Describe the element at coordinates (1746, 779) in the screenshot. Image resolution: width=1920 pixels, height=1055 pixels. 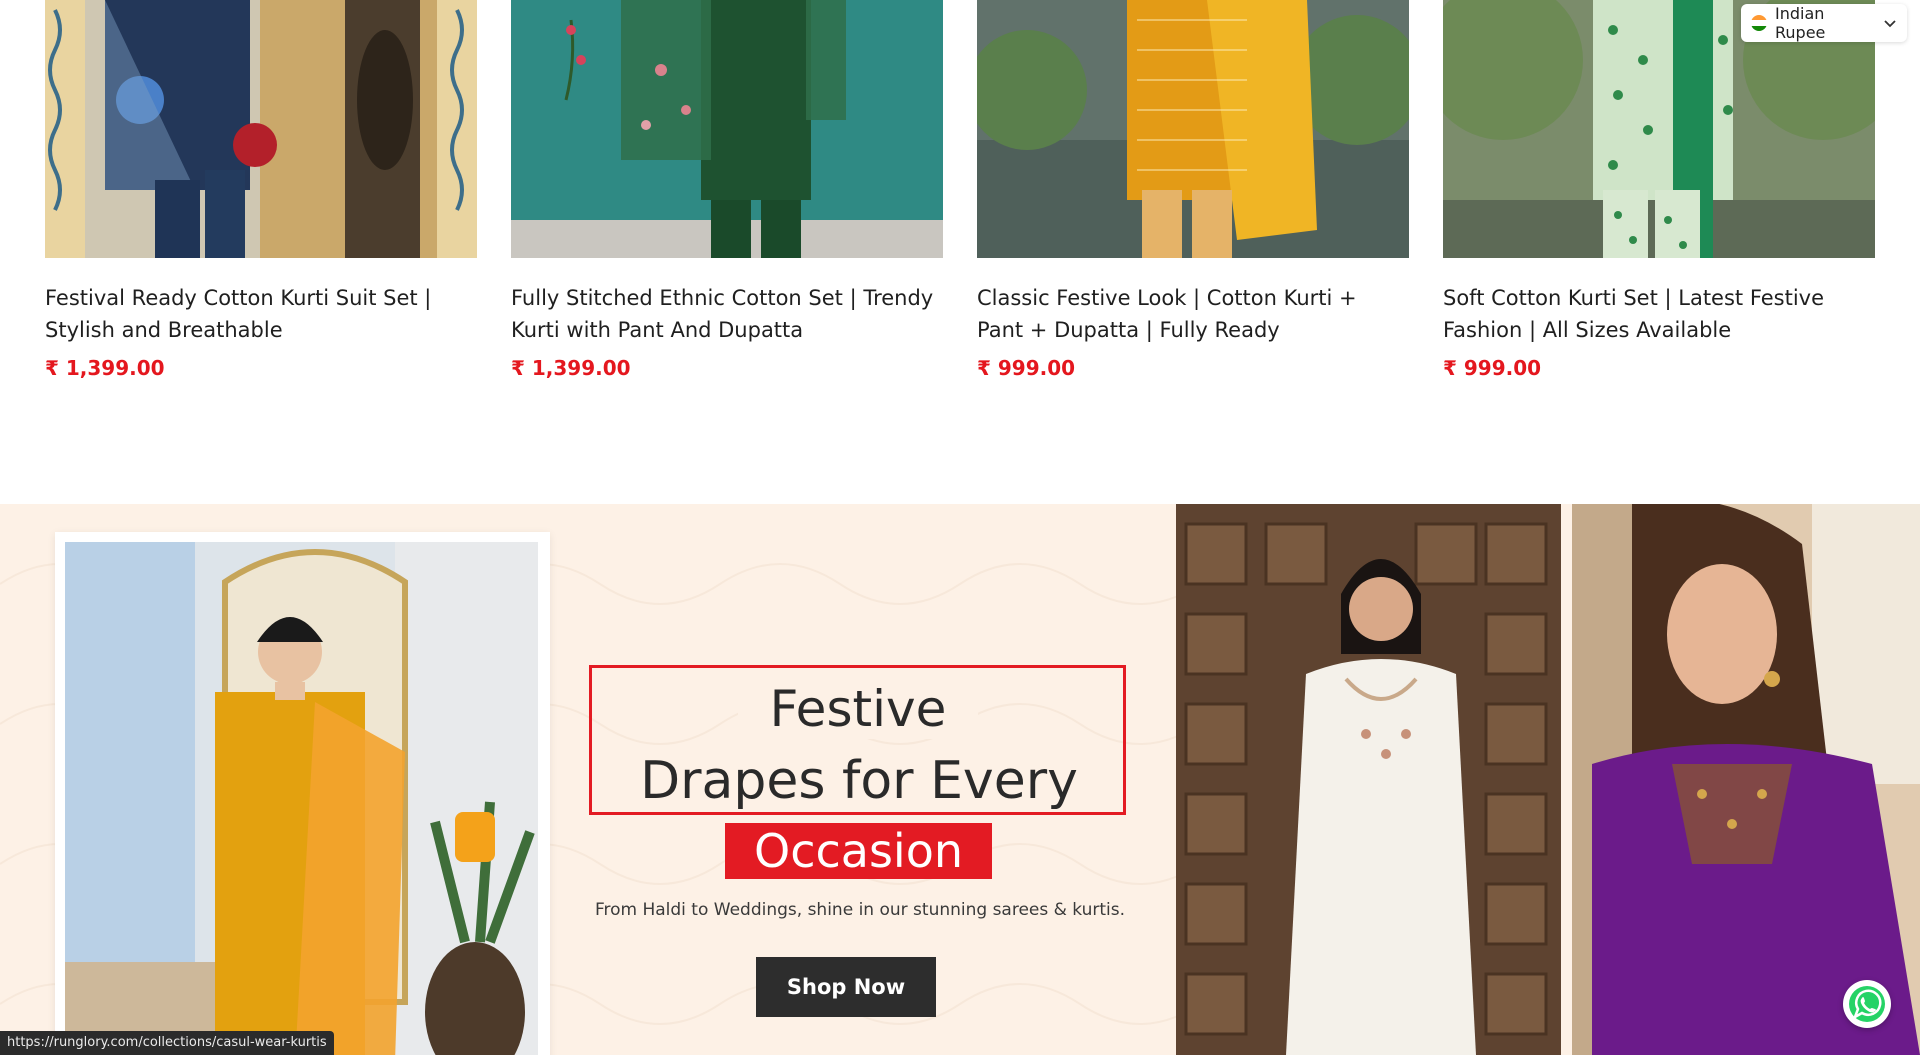
I see `banner-photo-right` at that location.